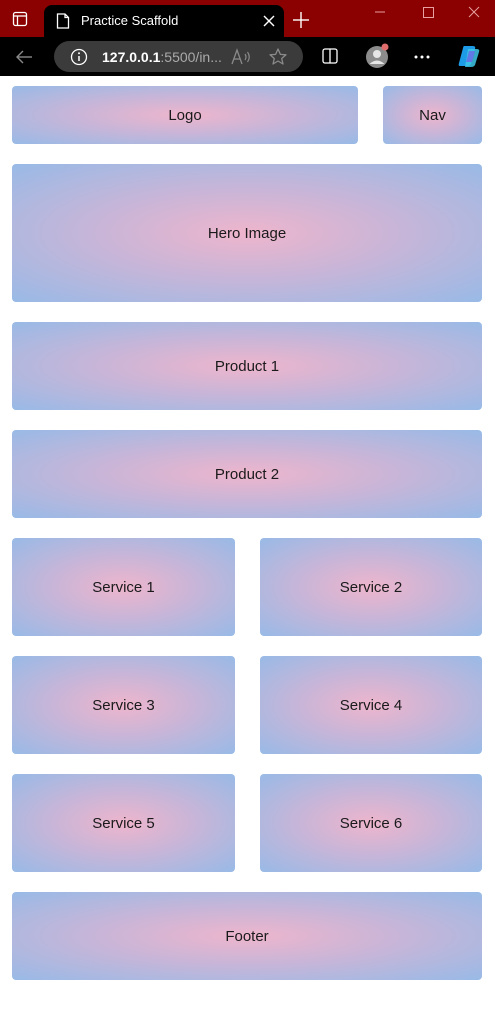 The image size is (495, 1010). Describe the element at coordinates (63, 21) in the screenshot. I see `page-icon` at that location.